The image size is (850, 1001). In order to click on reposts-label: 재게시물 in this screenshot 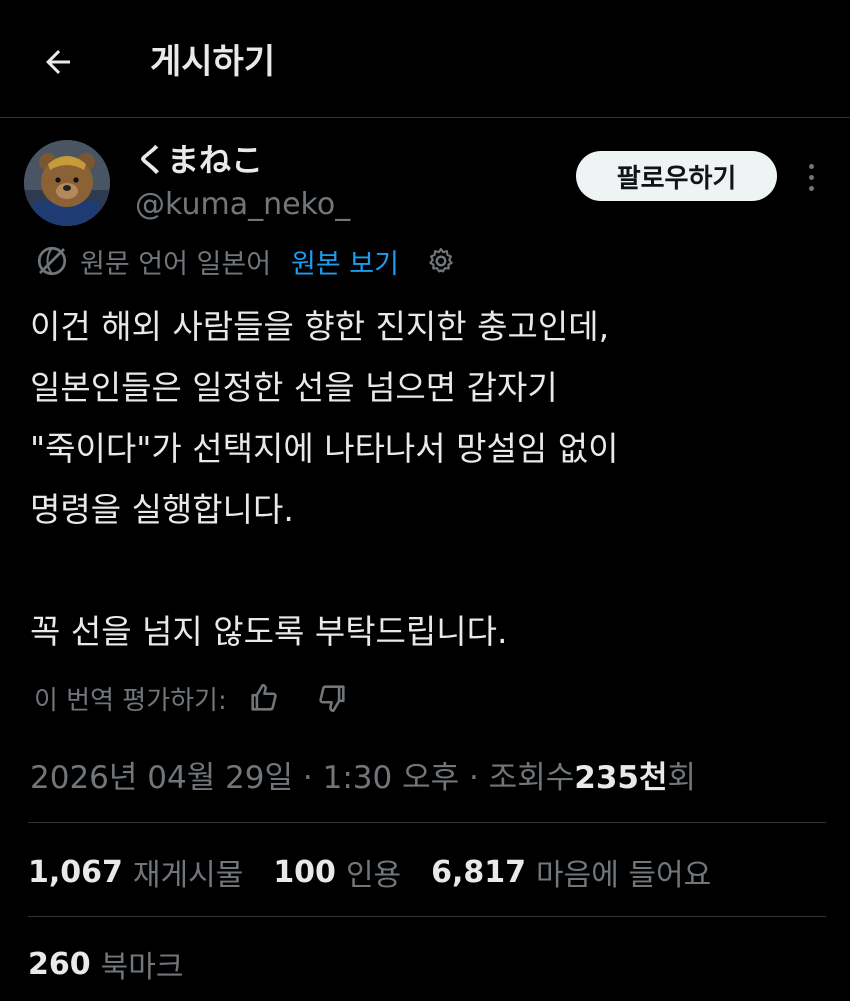, I will do `click(188, 875)`.